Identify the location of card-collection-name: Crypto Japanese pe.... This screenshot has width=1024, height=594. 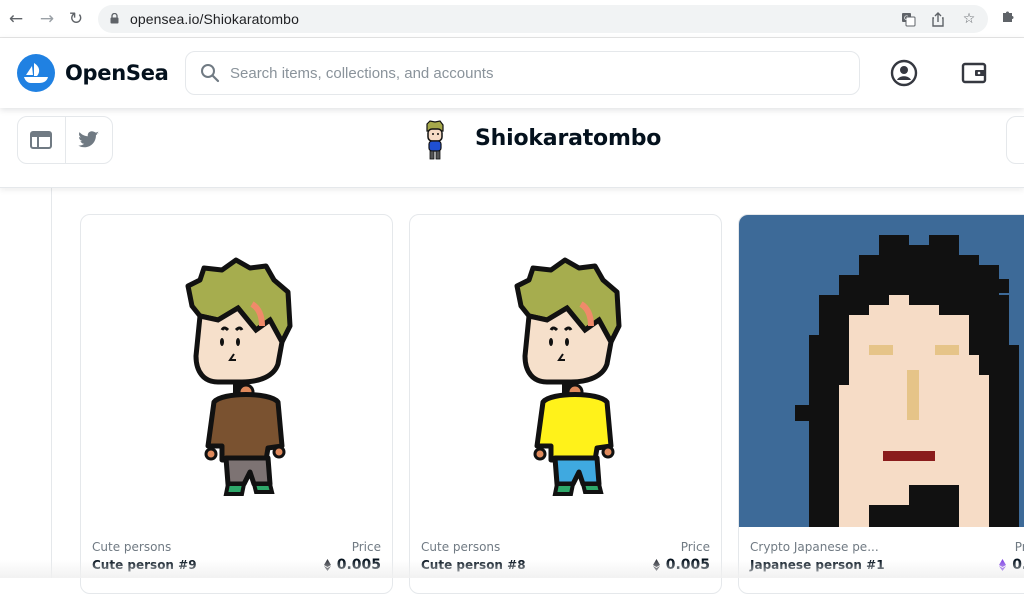
(814, 547).